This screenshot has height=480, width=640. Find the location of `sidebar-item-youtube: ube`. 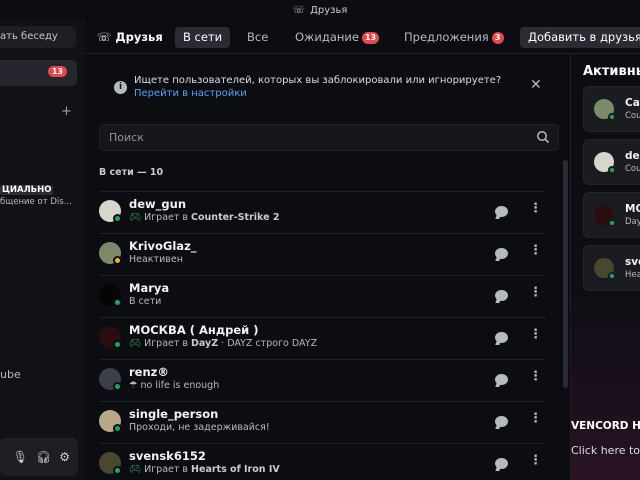

sidebar-item-youtube: ube is located at coordinates (10, 374).